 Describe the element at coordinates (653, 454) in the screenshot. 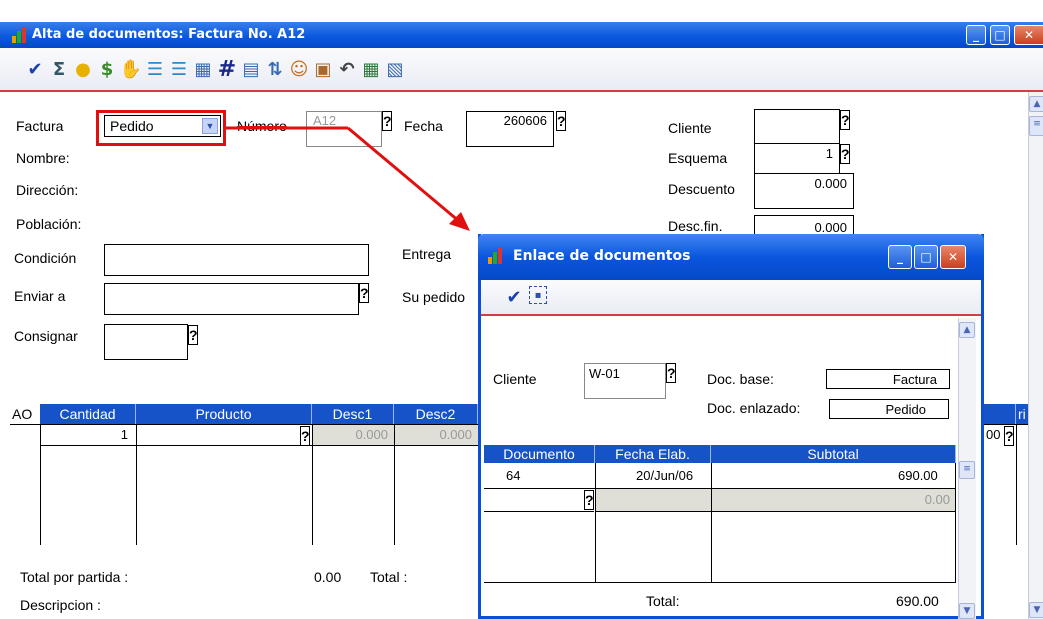

I see `dialog-header-fecha: Fecha Elab.` at that location.